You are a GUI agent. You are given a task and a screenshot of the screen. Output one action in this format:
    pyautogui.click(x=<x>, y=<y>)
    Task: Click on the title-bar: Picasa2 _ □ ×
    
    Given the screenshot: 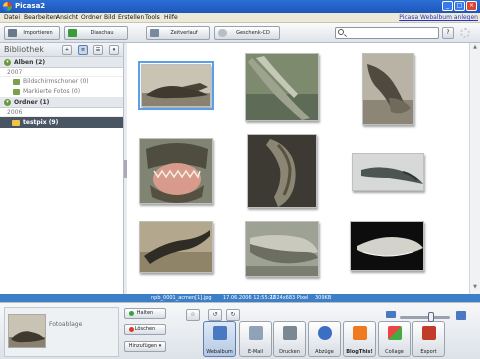 What is the action you would take?
    pyautogui.click(x=240, y=6)
    